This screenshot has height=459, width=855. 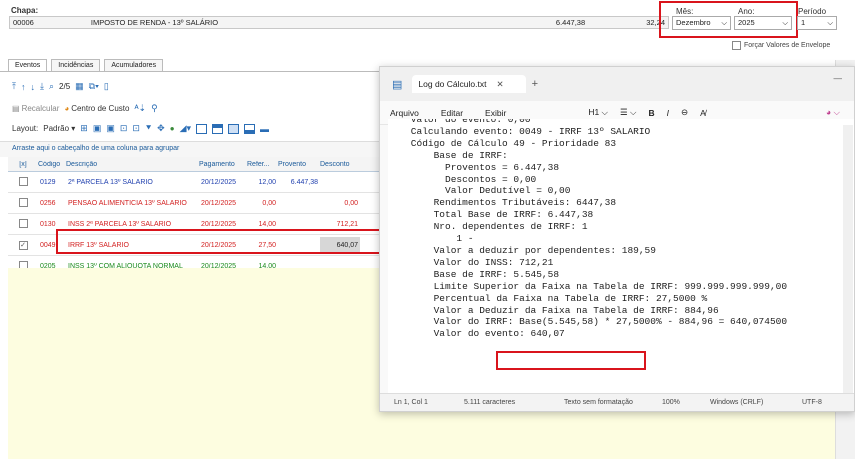 I want to click on log-line: 1 -, so click(x=431, y=239).